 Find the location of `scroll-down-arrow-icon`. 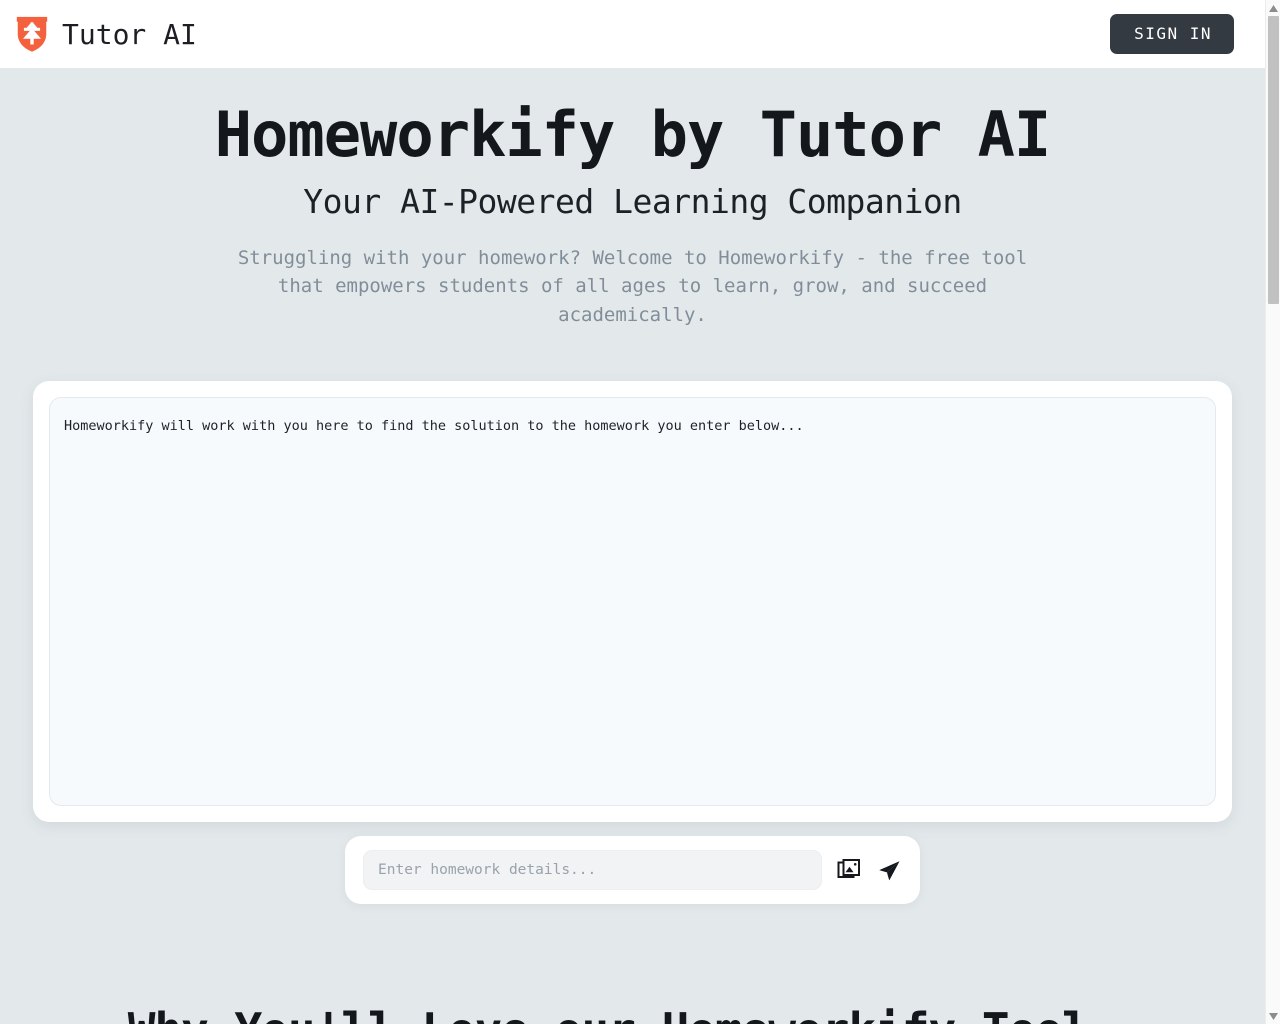

scroll-down-arrow-icon is located at coordinates (1273, 1016).